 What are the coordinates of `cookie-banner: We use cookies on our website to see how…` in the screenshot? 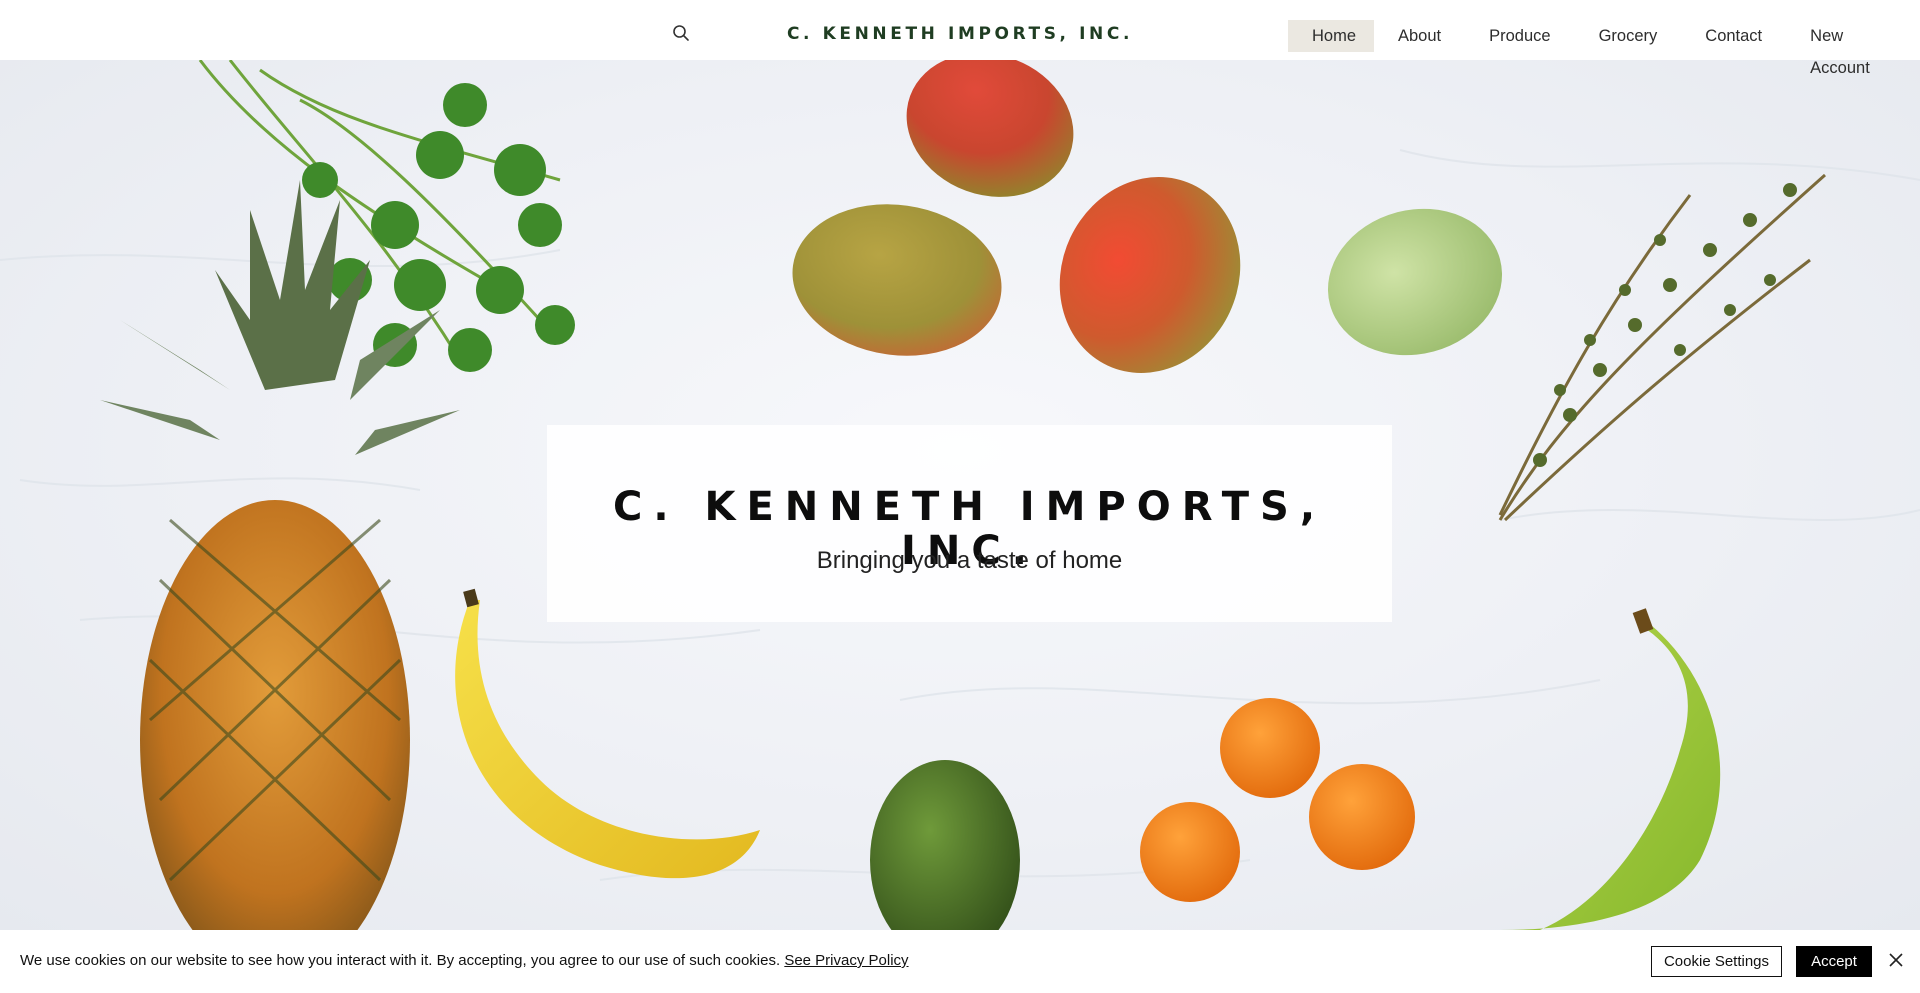 It's located at (960, 961).